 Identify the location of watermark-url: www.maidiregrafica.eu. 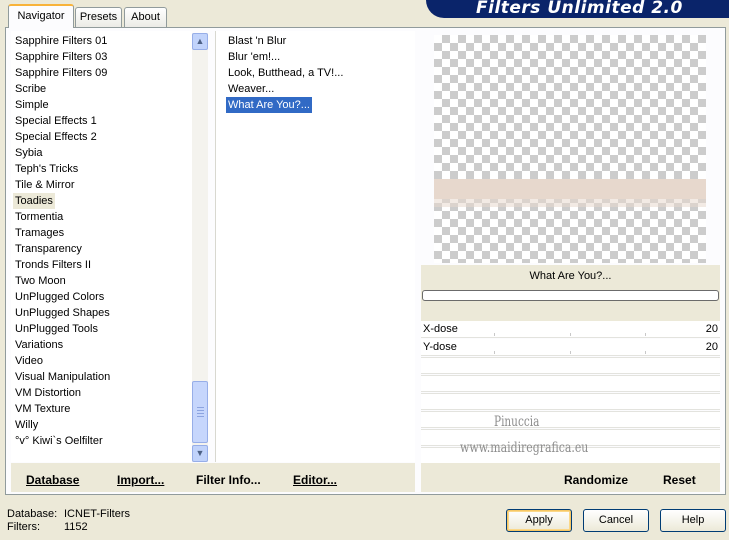
(524, 448).